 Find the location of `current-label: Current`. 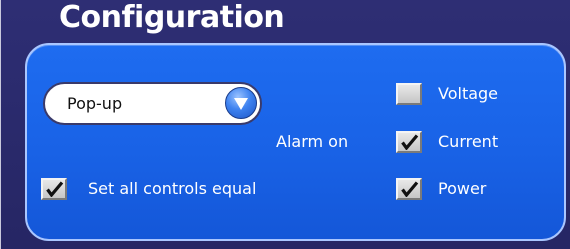

current-label: Current is located at coordinates (468, 141).